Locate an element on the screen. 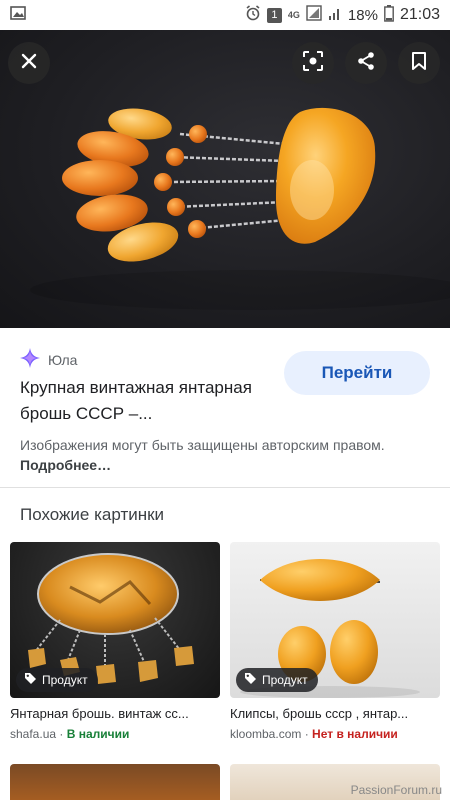  divider is located at coordinates (225, 487).